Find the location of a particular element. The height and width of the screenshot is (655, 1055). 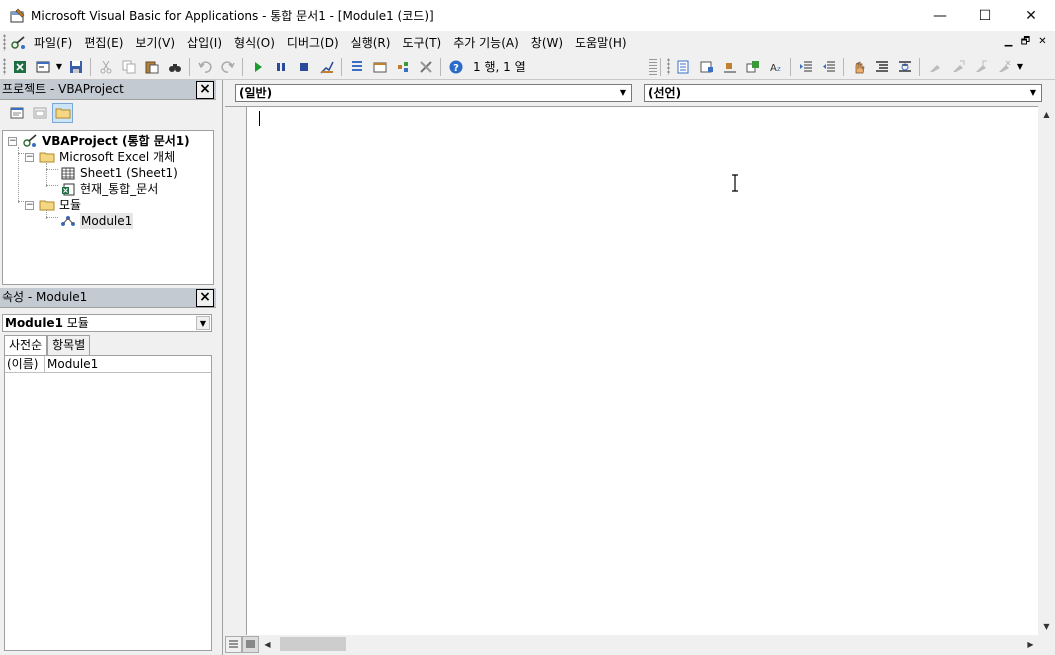

save-icon is located at coordinates (75, 67).